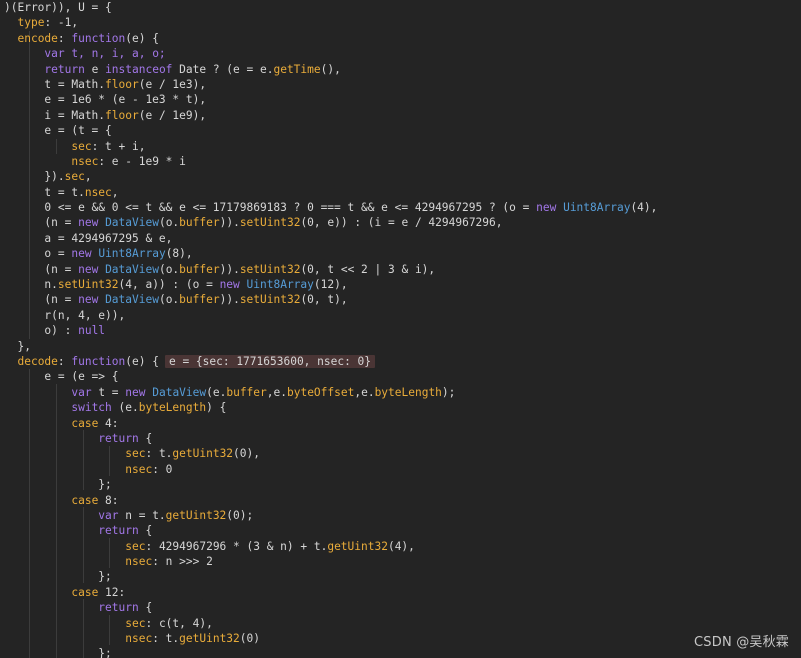  What do you see at coordinates (402, 146) in the screenshot?
I see `code-line: sec: t + i,` at bounding box center [402, 146].